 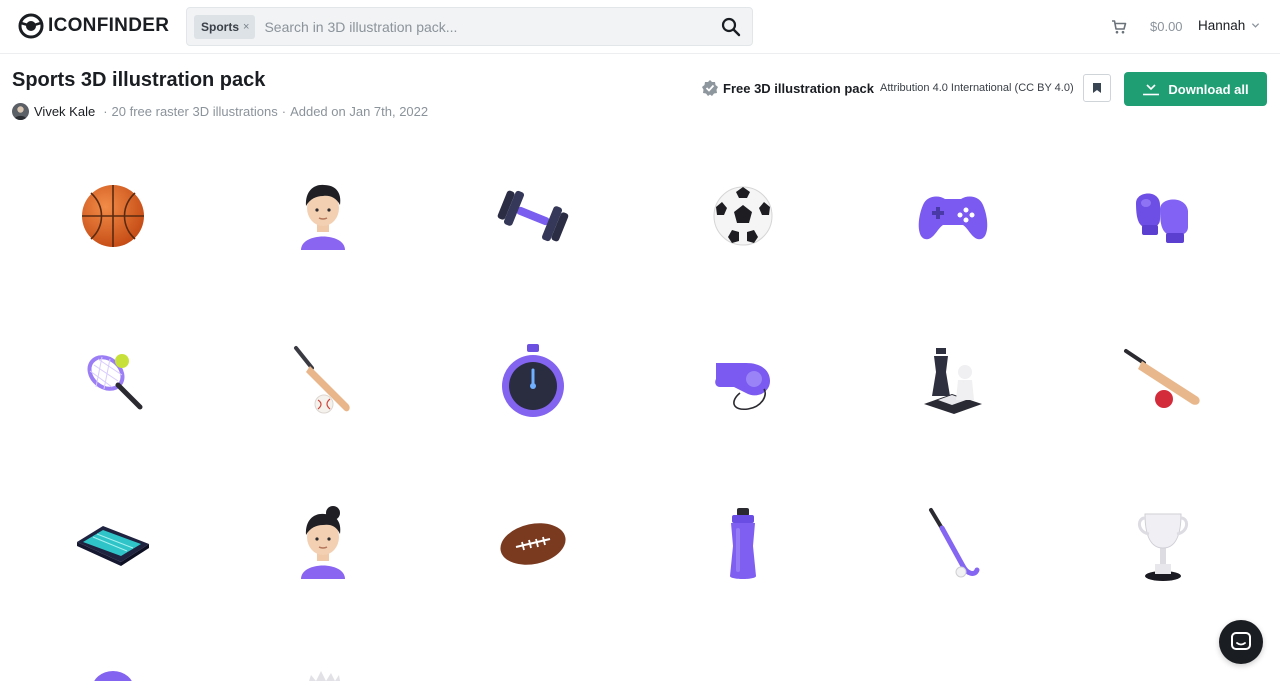 I want to click on boxing-gloves-icon, so click(x=1162, y=218).